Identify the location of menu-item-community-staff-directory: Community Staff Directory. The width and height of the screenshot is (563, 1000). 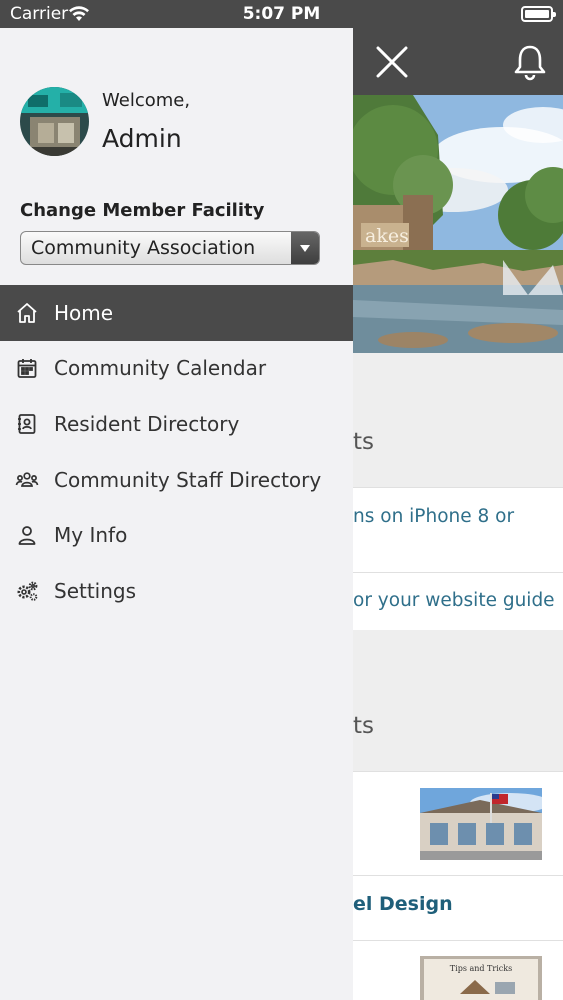
(176, 480).